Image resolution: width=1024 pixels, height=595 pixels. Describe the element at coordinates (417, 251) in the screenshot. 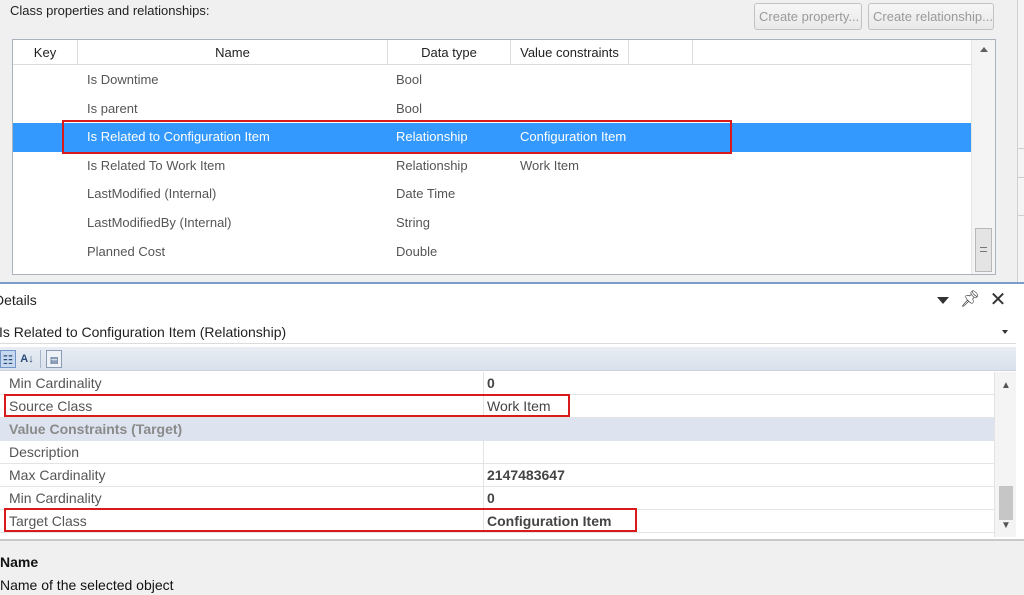

I see `row-data-type: Double` at that location.